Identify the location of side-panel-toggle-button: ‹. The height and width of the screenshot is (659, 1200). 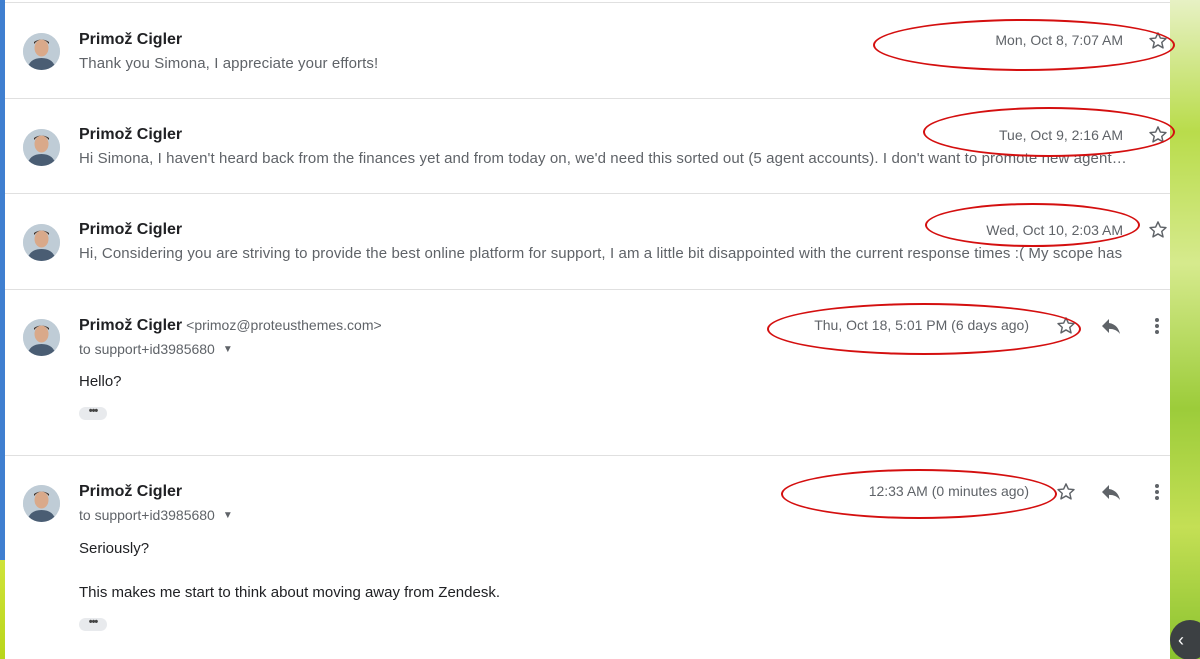
(1185, 639).